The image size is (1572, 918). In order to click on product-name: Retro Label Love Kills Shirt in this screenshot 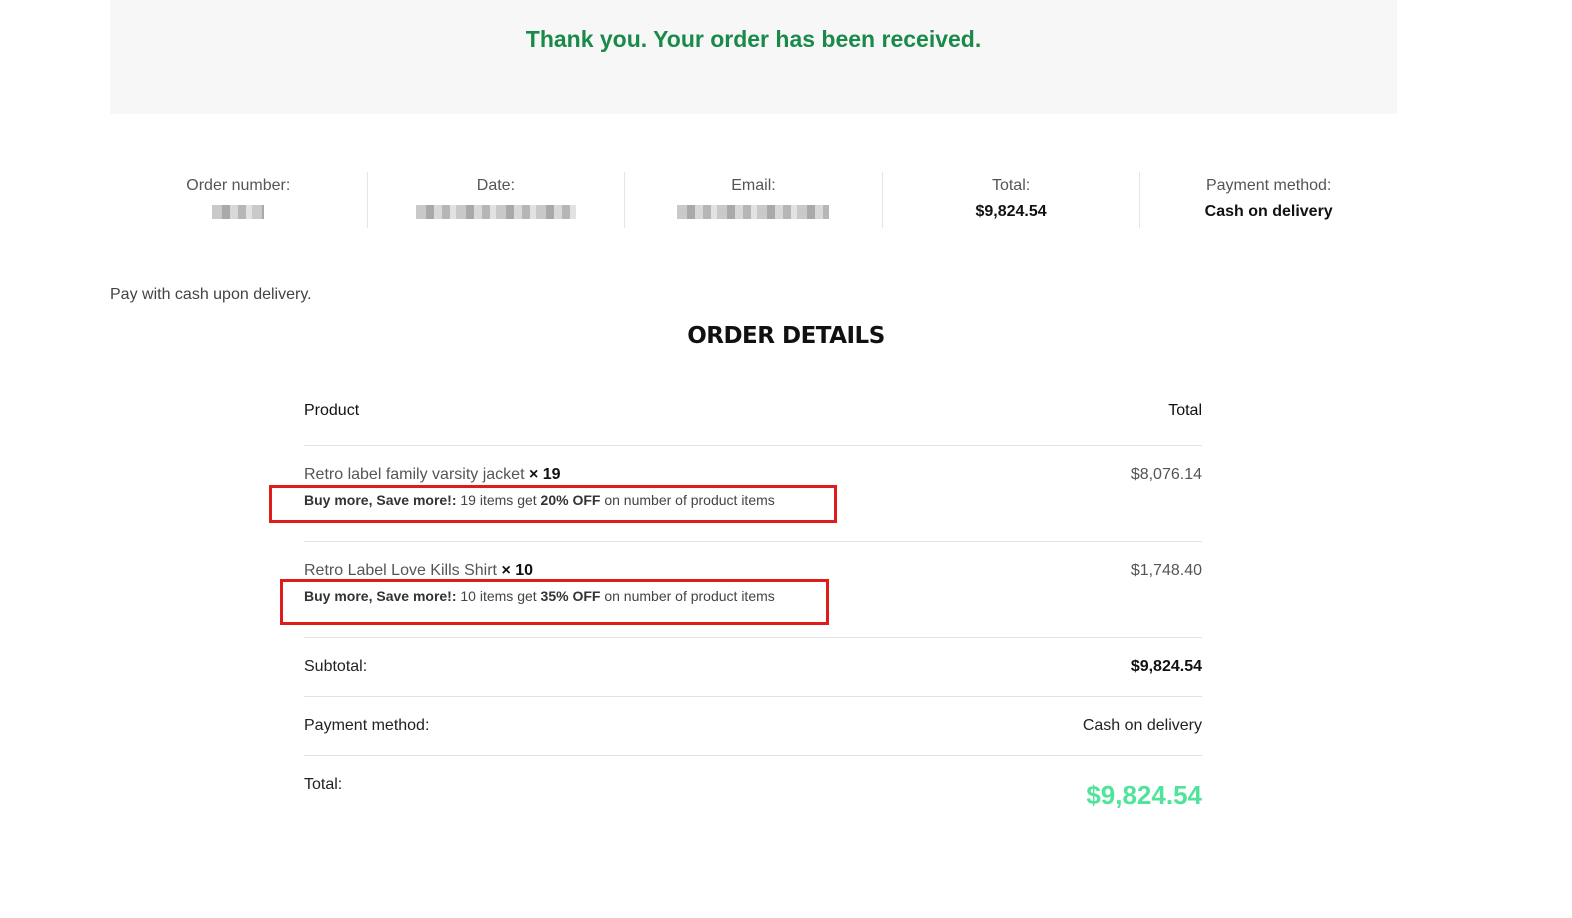, I will do `click(400, 570)`.